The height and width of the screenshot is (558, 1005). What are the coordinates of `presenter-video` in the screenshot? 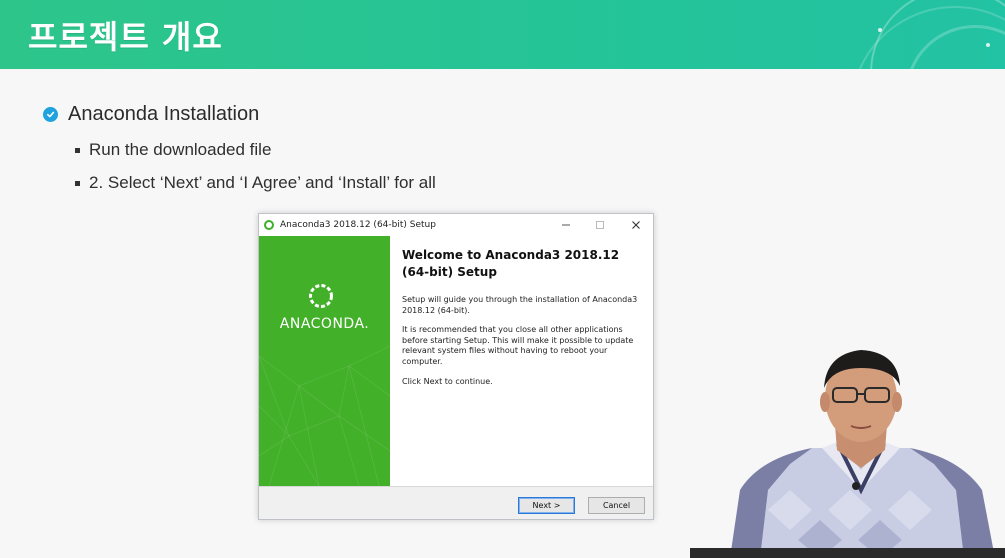 It's located at (862, 454).